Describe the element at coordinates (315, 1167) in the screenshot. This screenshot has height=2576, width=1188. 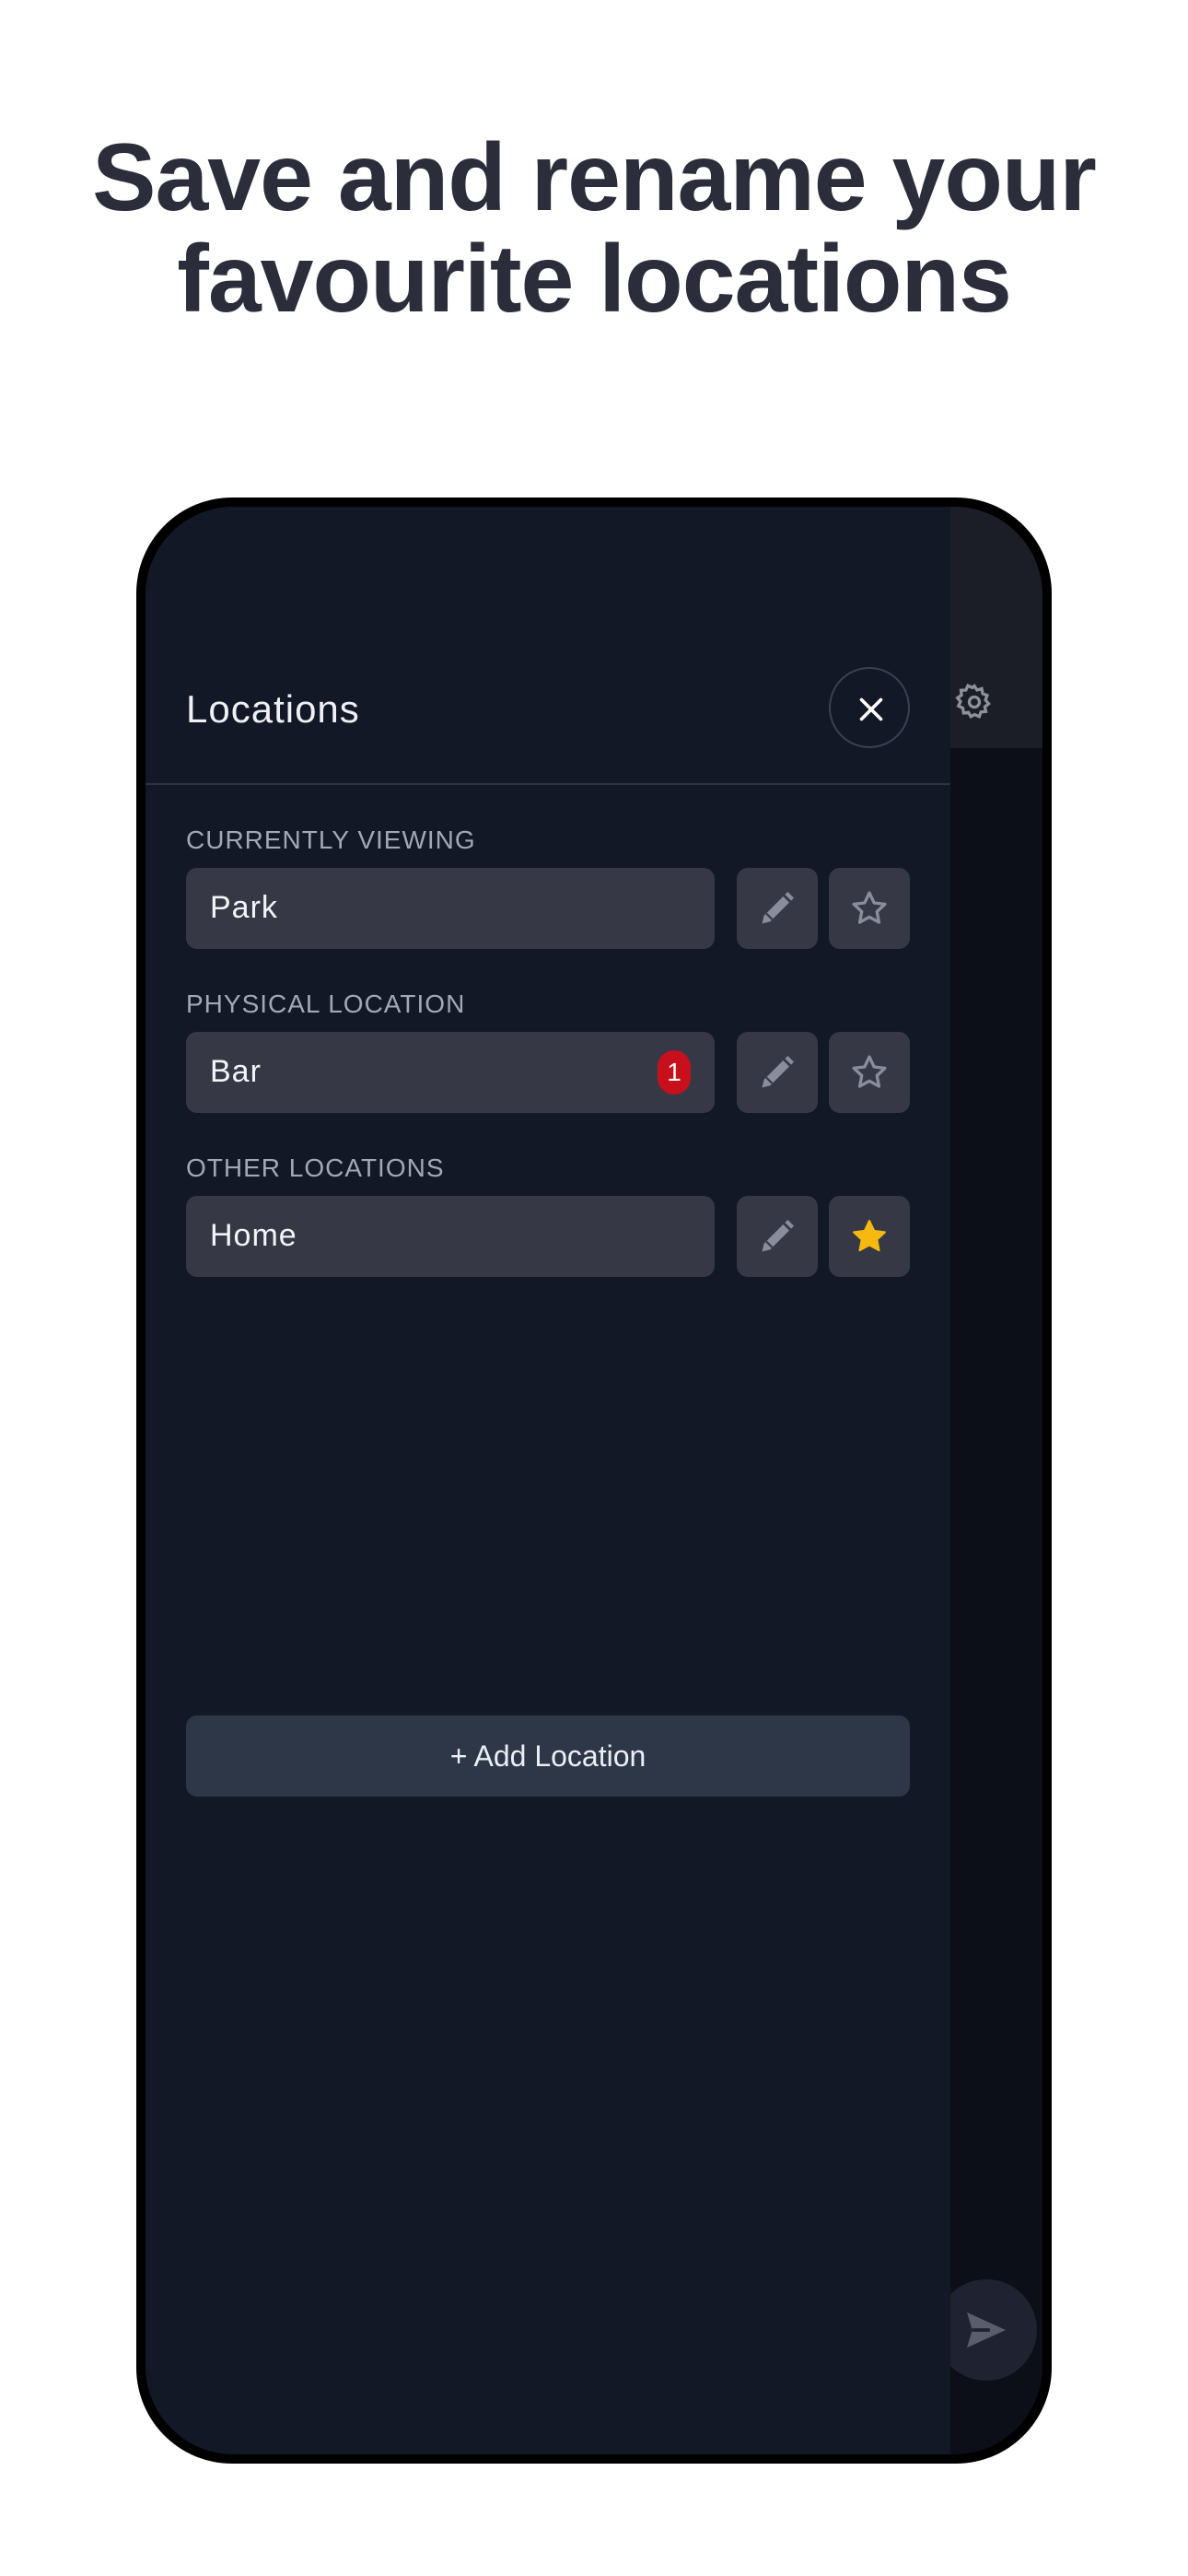
I see `section-label-other-locations: OTHER LOCATIONS` at that location.